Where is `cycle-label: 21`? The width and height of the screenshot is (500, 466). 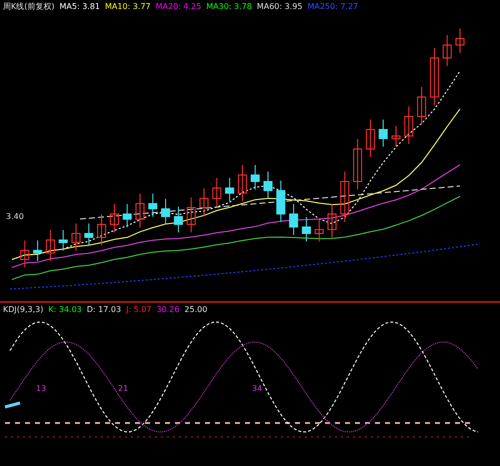
cycle-label: 21 is located at coordinates (123, 388).